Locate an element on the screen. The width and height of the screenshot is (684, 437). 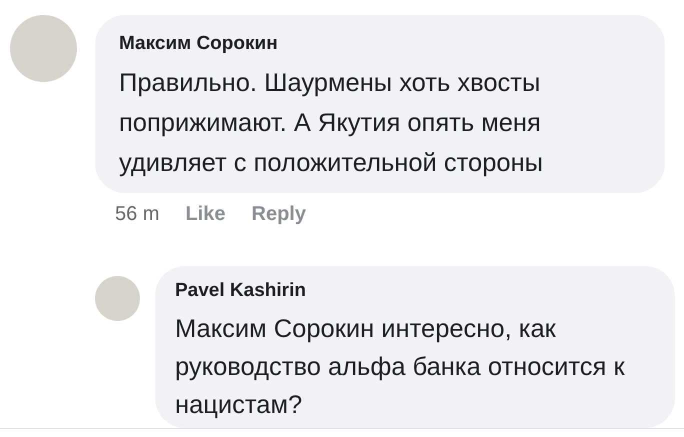
comment-time: 56 m is located at coordinates (137, 214).